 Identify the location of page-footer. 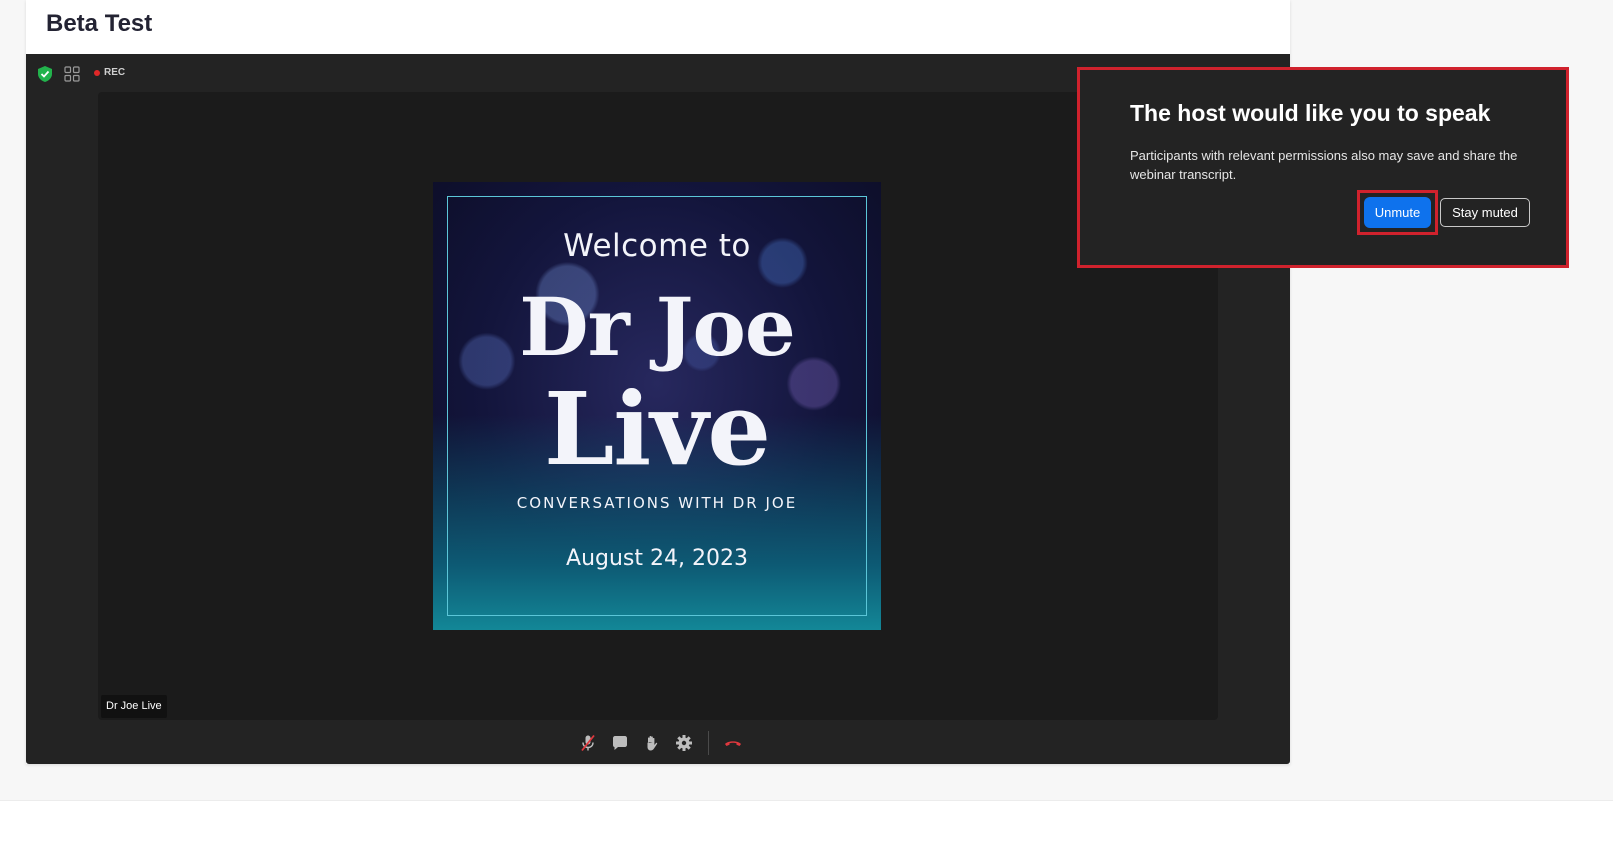
(806, 823).